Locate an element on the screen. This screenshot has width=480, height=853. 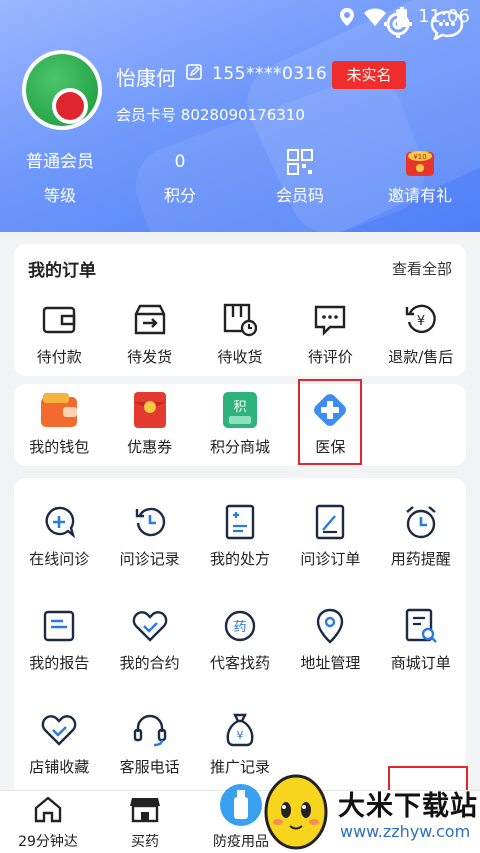
order-item-label: 待收货 is located at coordinates (240, 357).